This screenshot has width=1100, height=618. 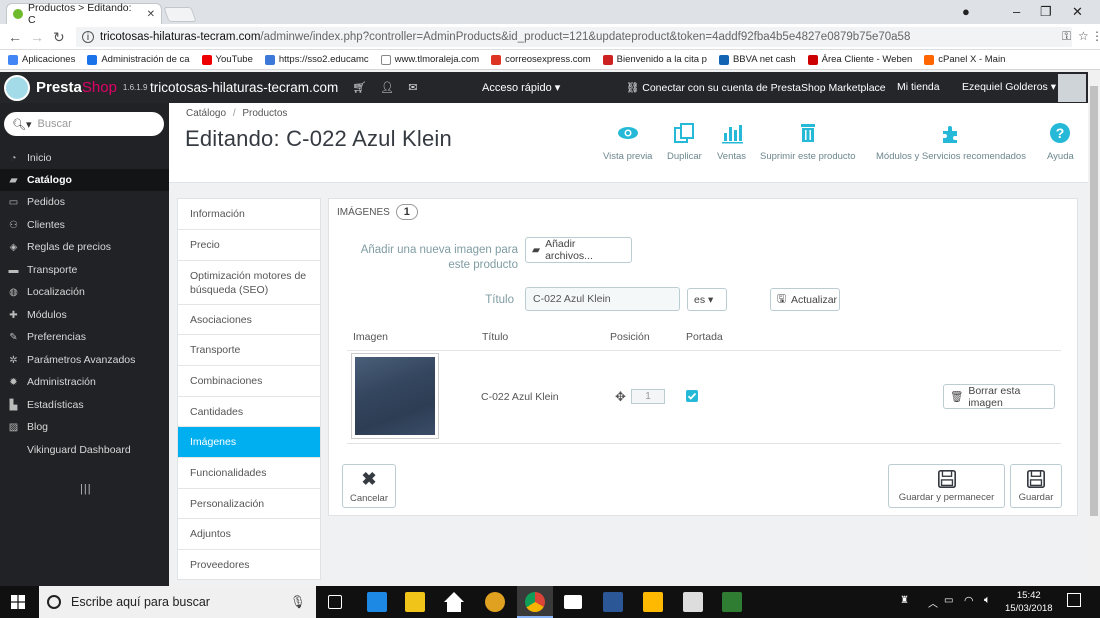 I want to click on breadcrumb-productos: Productos, so click(x=264, y=113).